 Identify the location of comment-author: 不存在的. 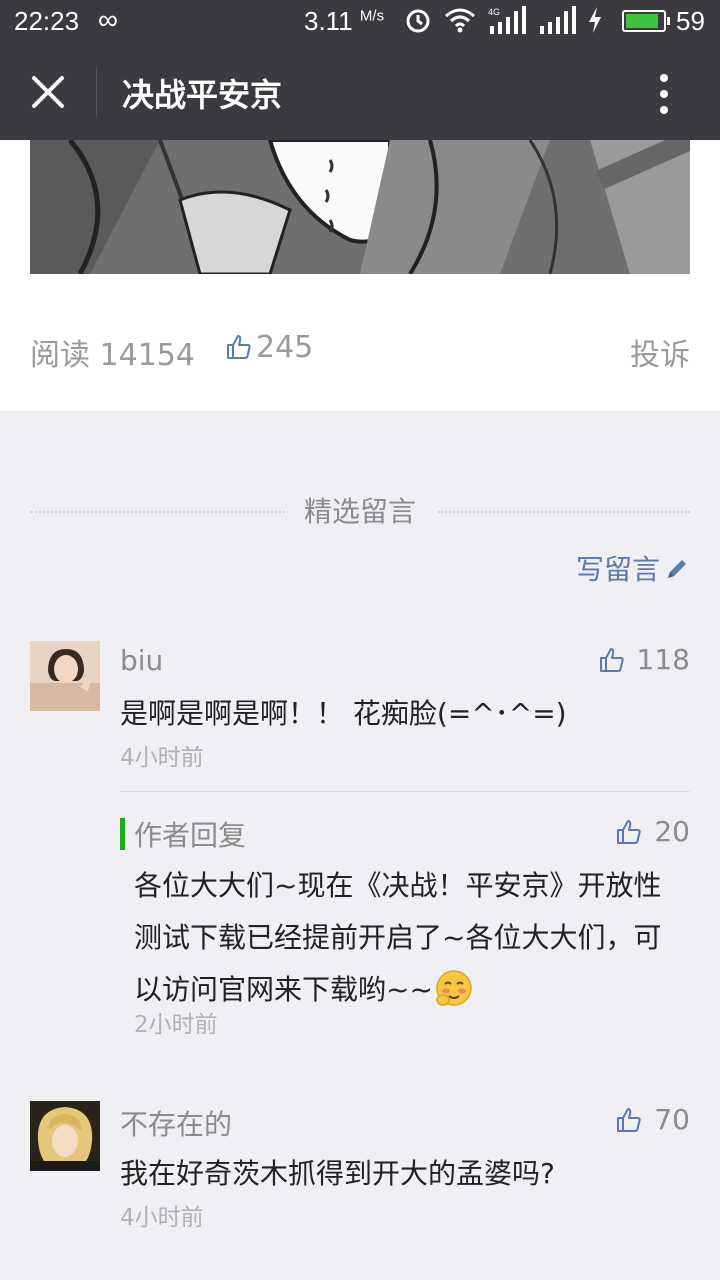
(176, 1124).